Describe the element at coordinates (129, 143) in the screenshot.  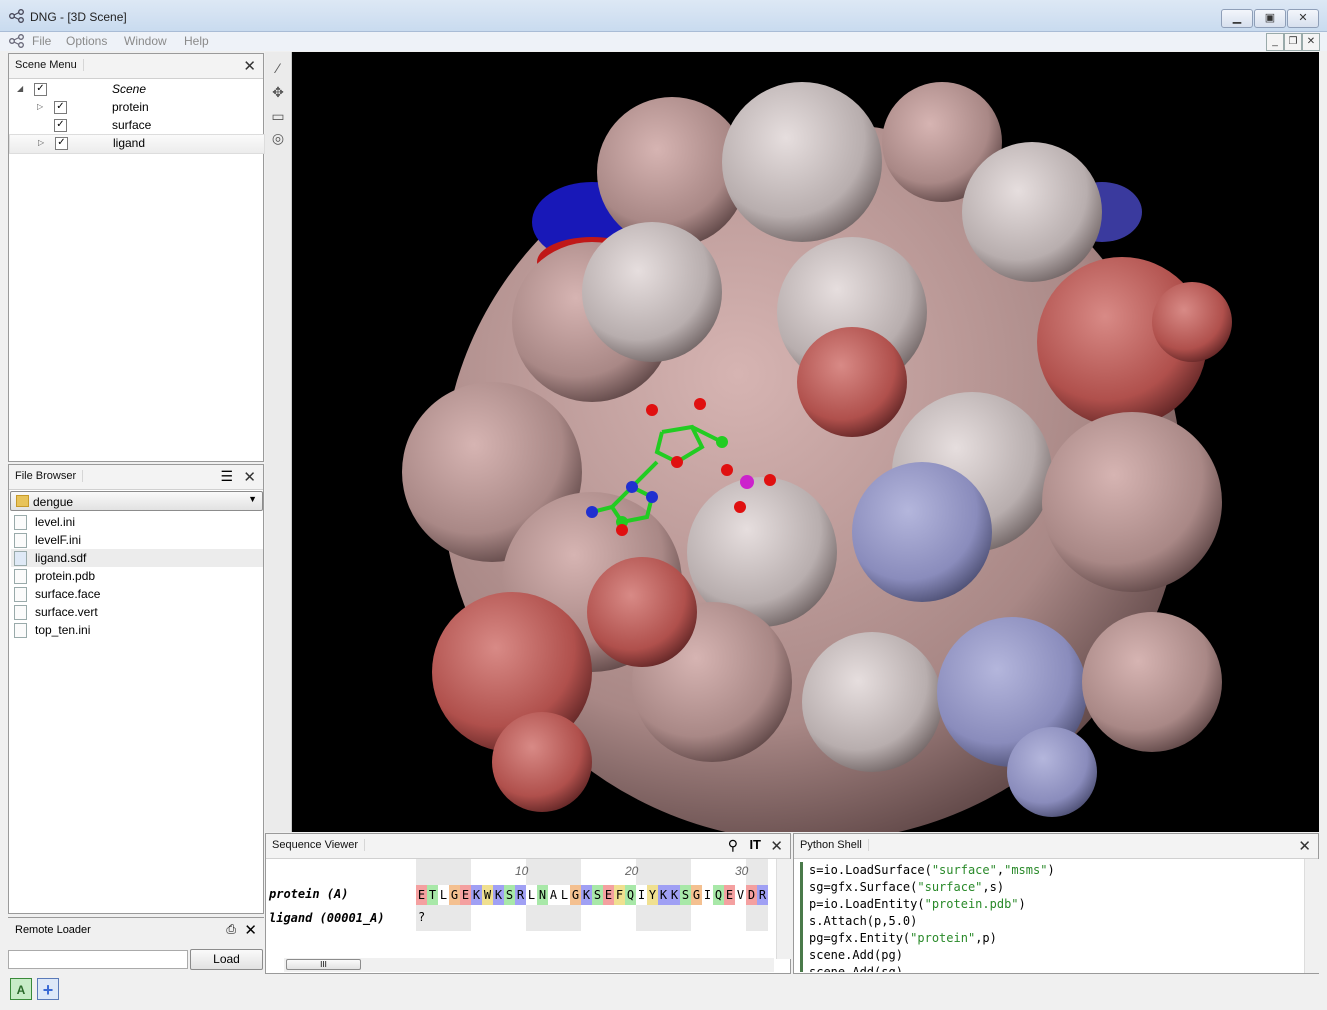
I see `tree-item-label: ligand` at that location.